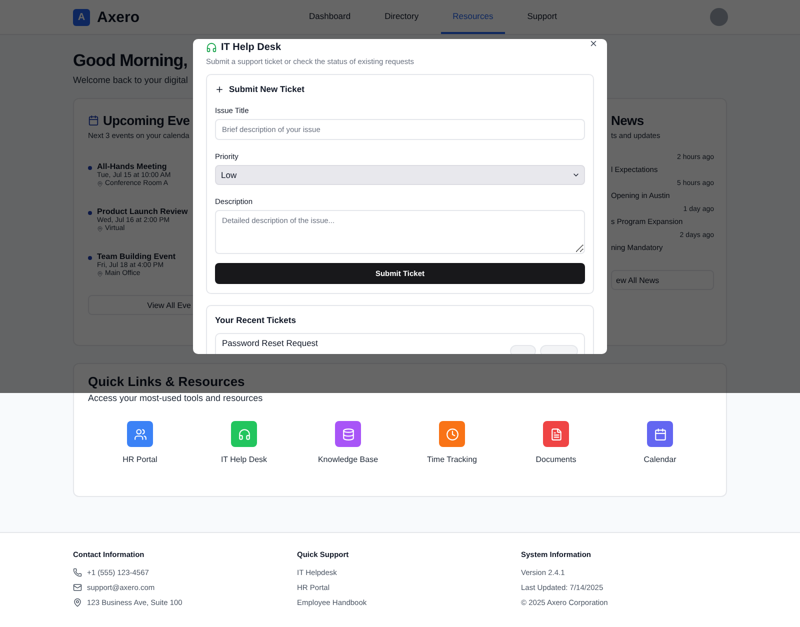  What do you see at coordinates (219, 89) in the screenshot?
I see `plus-icon` at bounding box center [219, 89].